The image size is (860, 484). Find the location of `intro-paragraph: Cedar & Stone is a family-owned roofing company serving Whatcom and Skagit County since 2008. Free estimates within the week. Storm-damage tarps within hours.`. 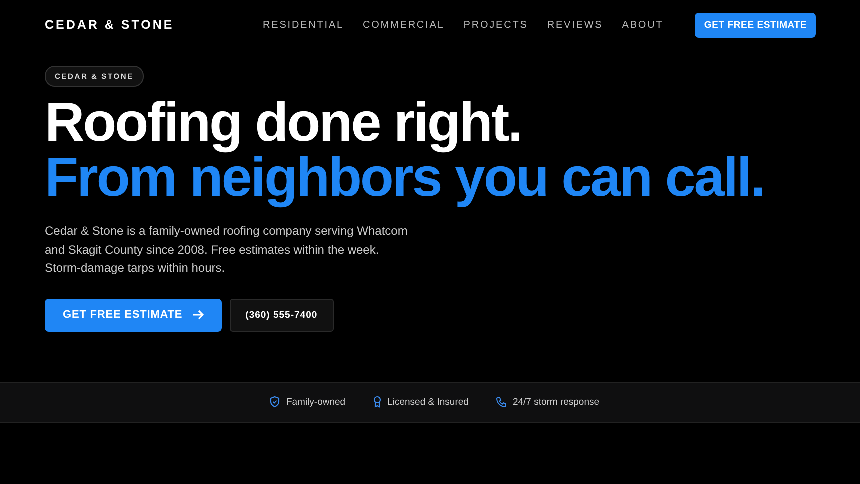

intro-paragraph: Cedar & Stone is a family-owned roofing company serving Whatcom and Skagit County since 2008. Free estimates within the week. Storm-damage tarps within hours. is located at coordinates (227, 250).